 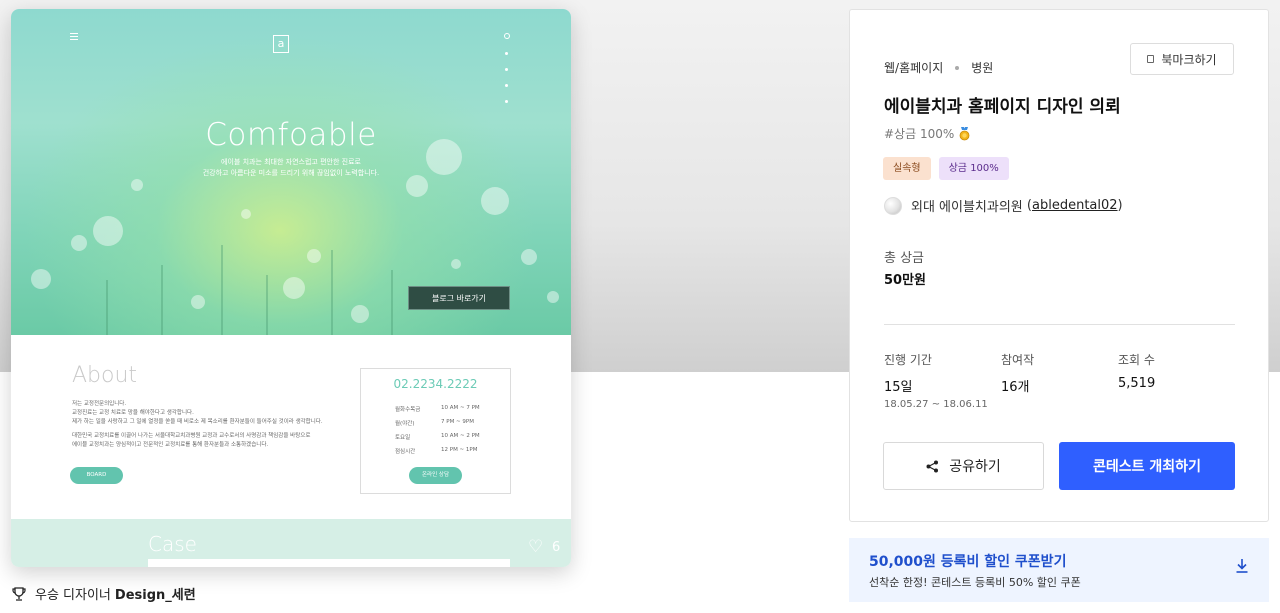 I want to click on case-title: Case, so click(x=172, y=544).